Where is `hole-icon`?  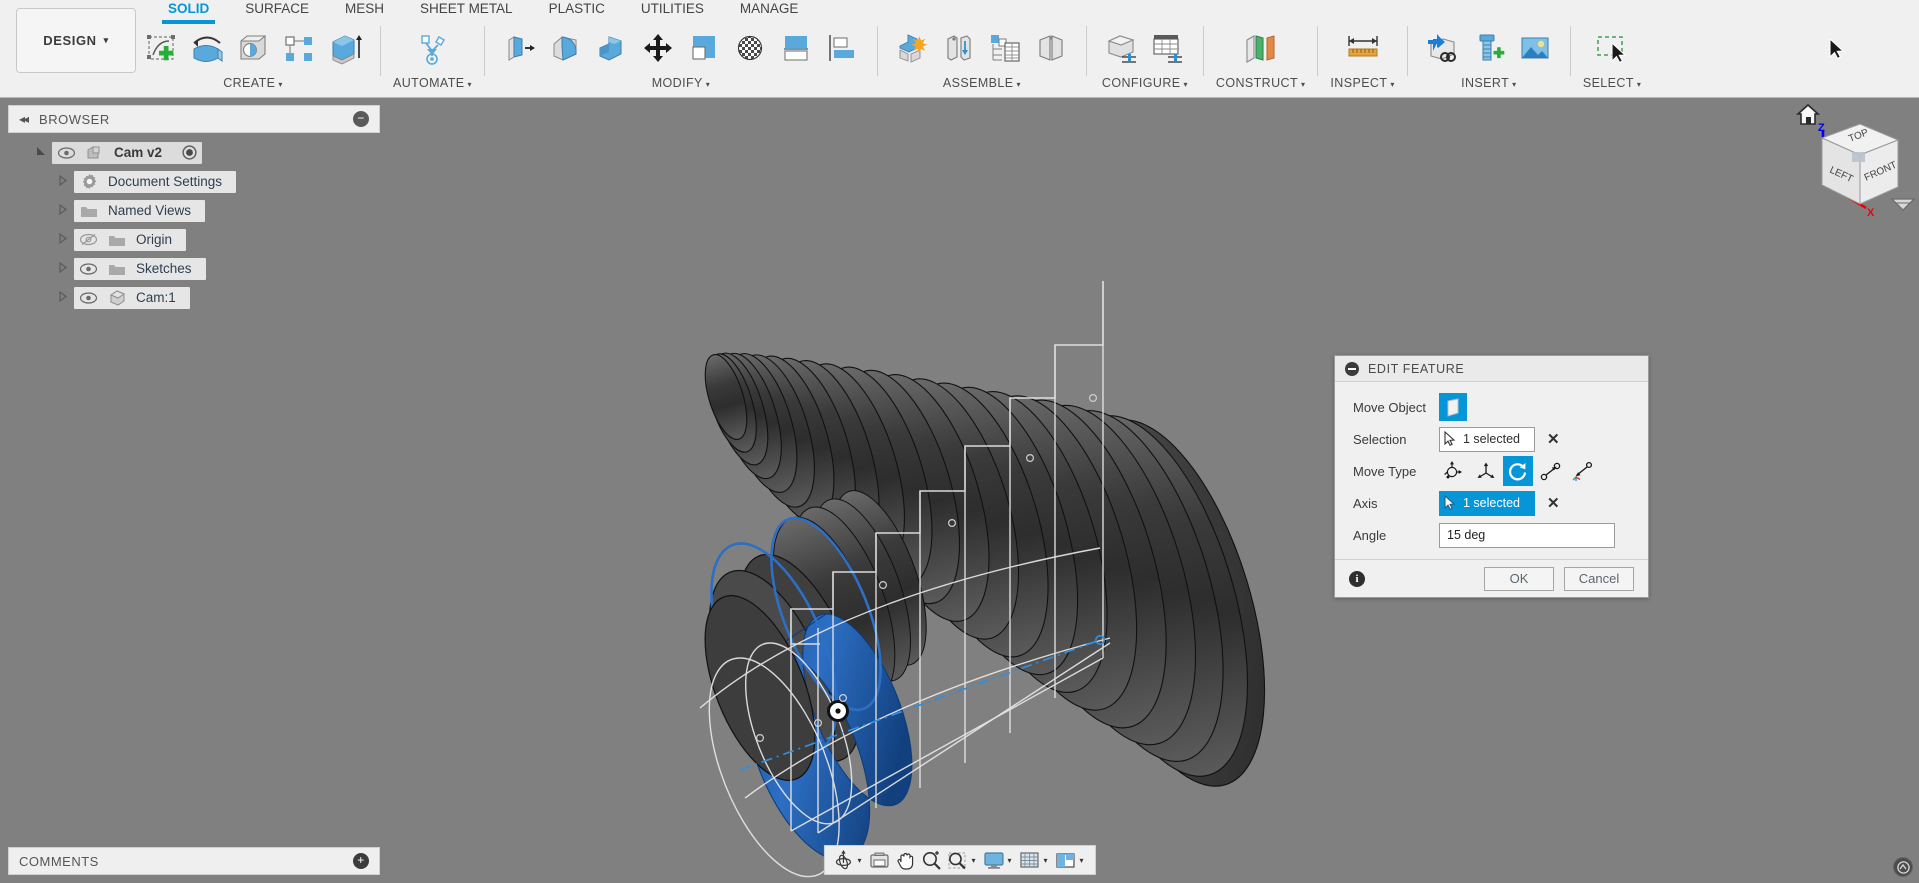 hole-icon is located at coordinates (253, 49).